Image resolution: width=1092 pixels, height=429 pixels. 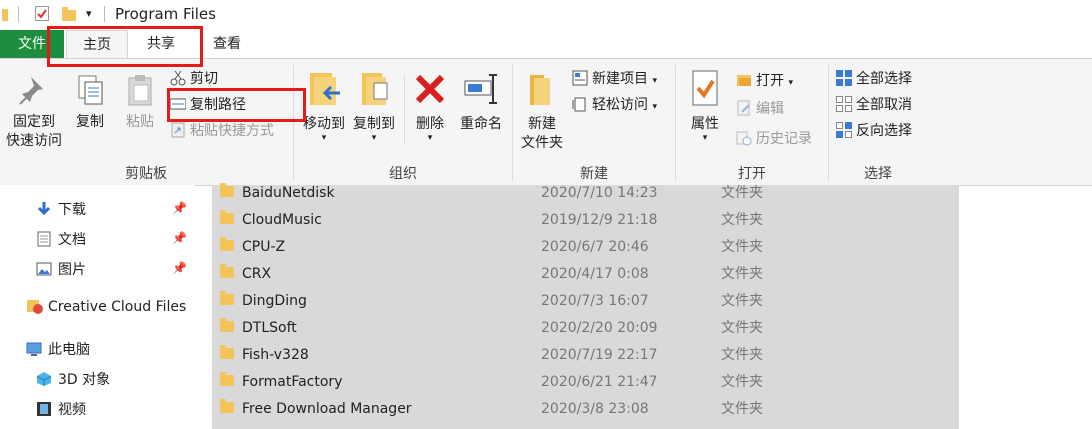 What do you see at coordinates (585, 328) in the screenshot?
I see `list-item: DTLSoft 2020/2/20 20:09 文件夹` at bounding box center [585, 328].